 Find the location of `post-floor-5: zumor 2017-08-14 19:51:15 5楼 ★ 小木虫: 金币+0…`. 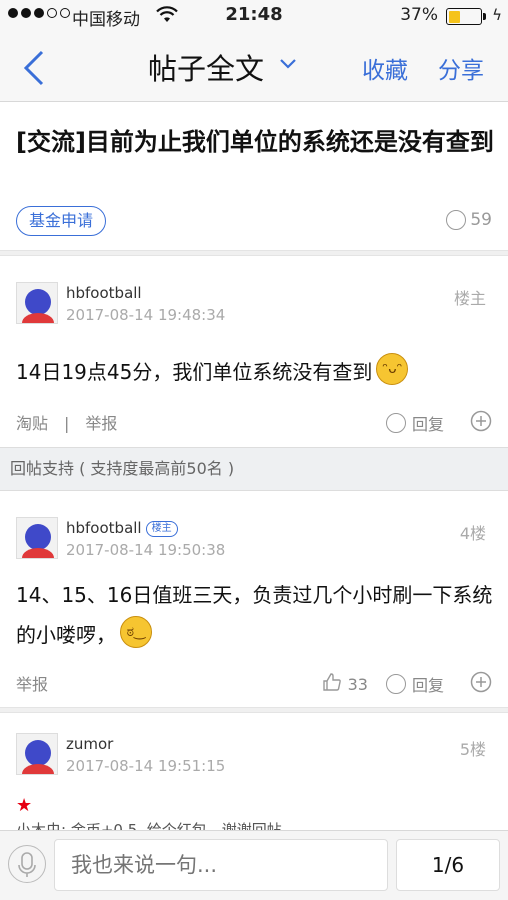

post-floor-5: zumor 2017-08-14 19:51:15 5楼 ★ 小木虫: 金币+0… is located at coordinates (254, 771).